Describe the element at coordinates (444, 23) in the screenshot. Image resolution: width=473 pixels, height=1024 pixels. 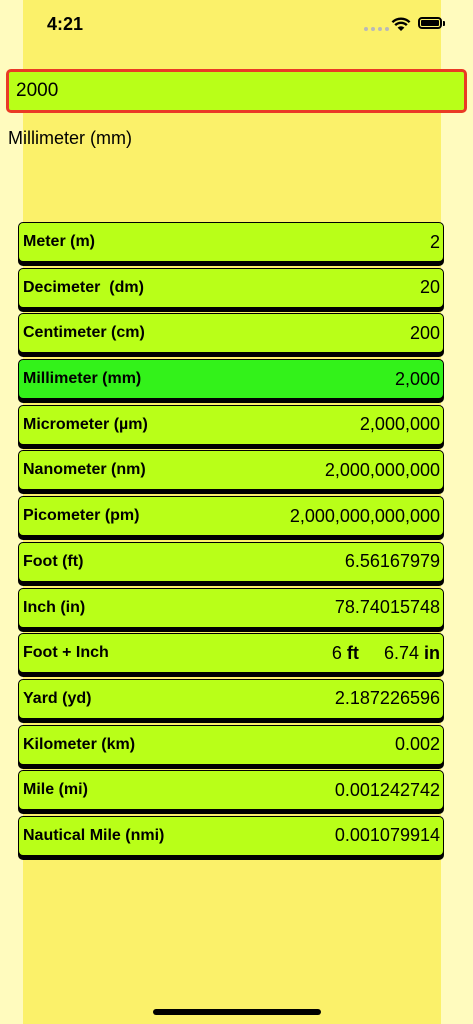
I see `battery-cap` at that location.